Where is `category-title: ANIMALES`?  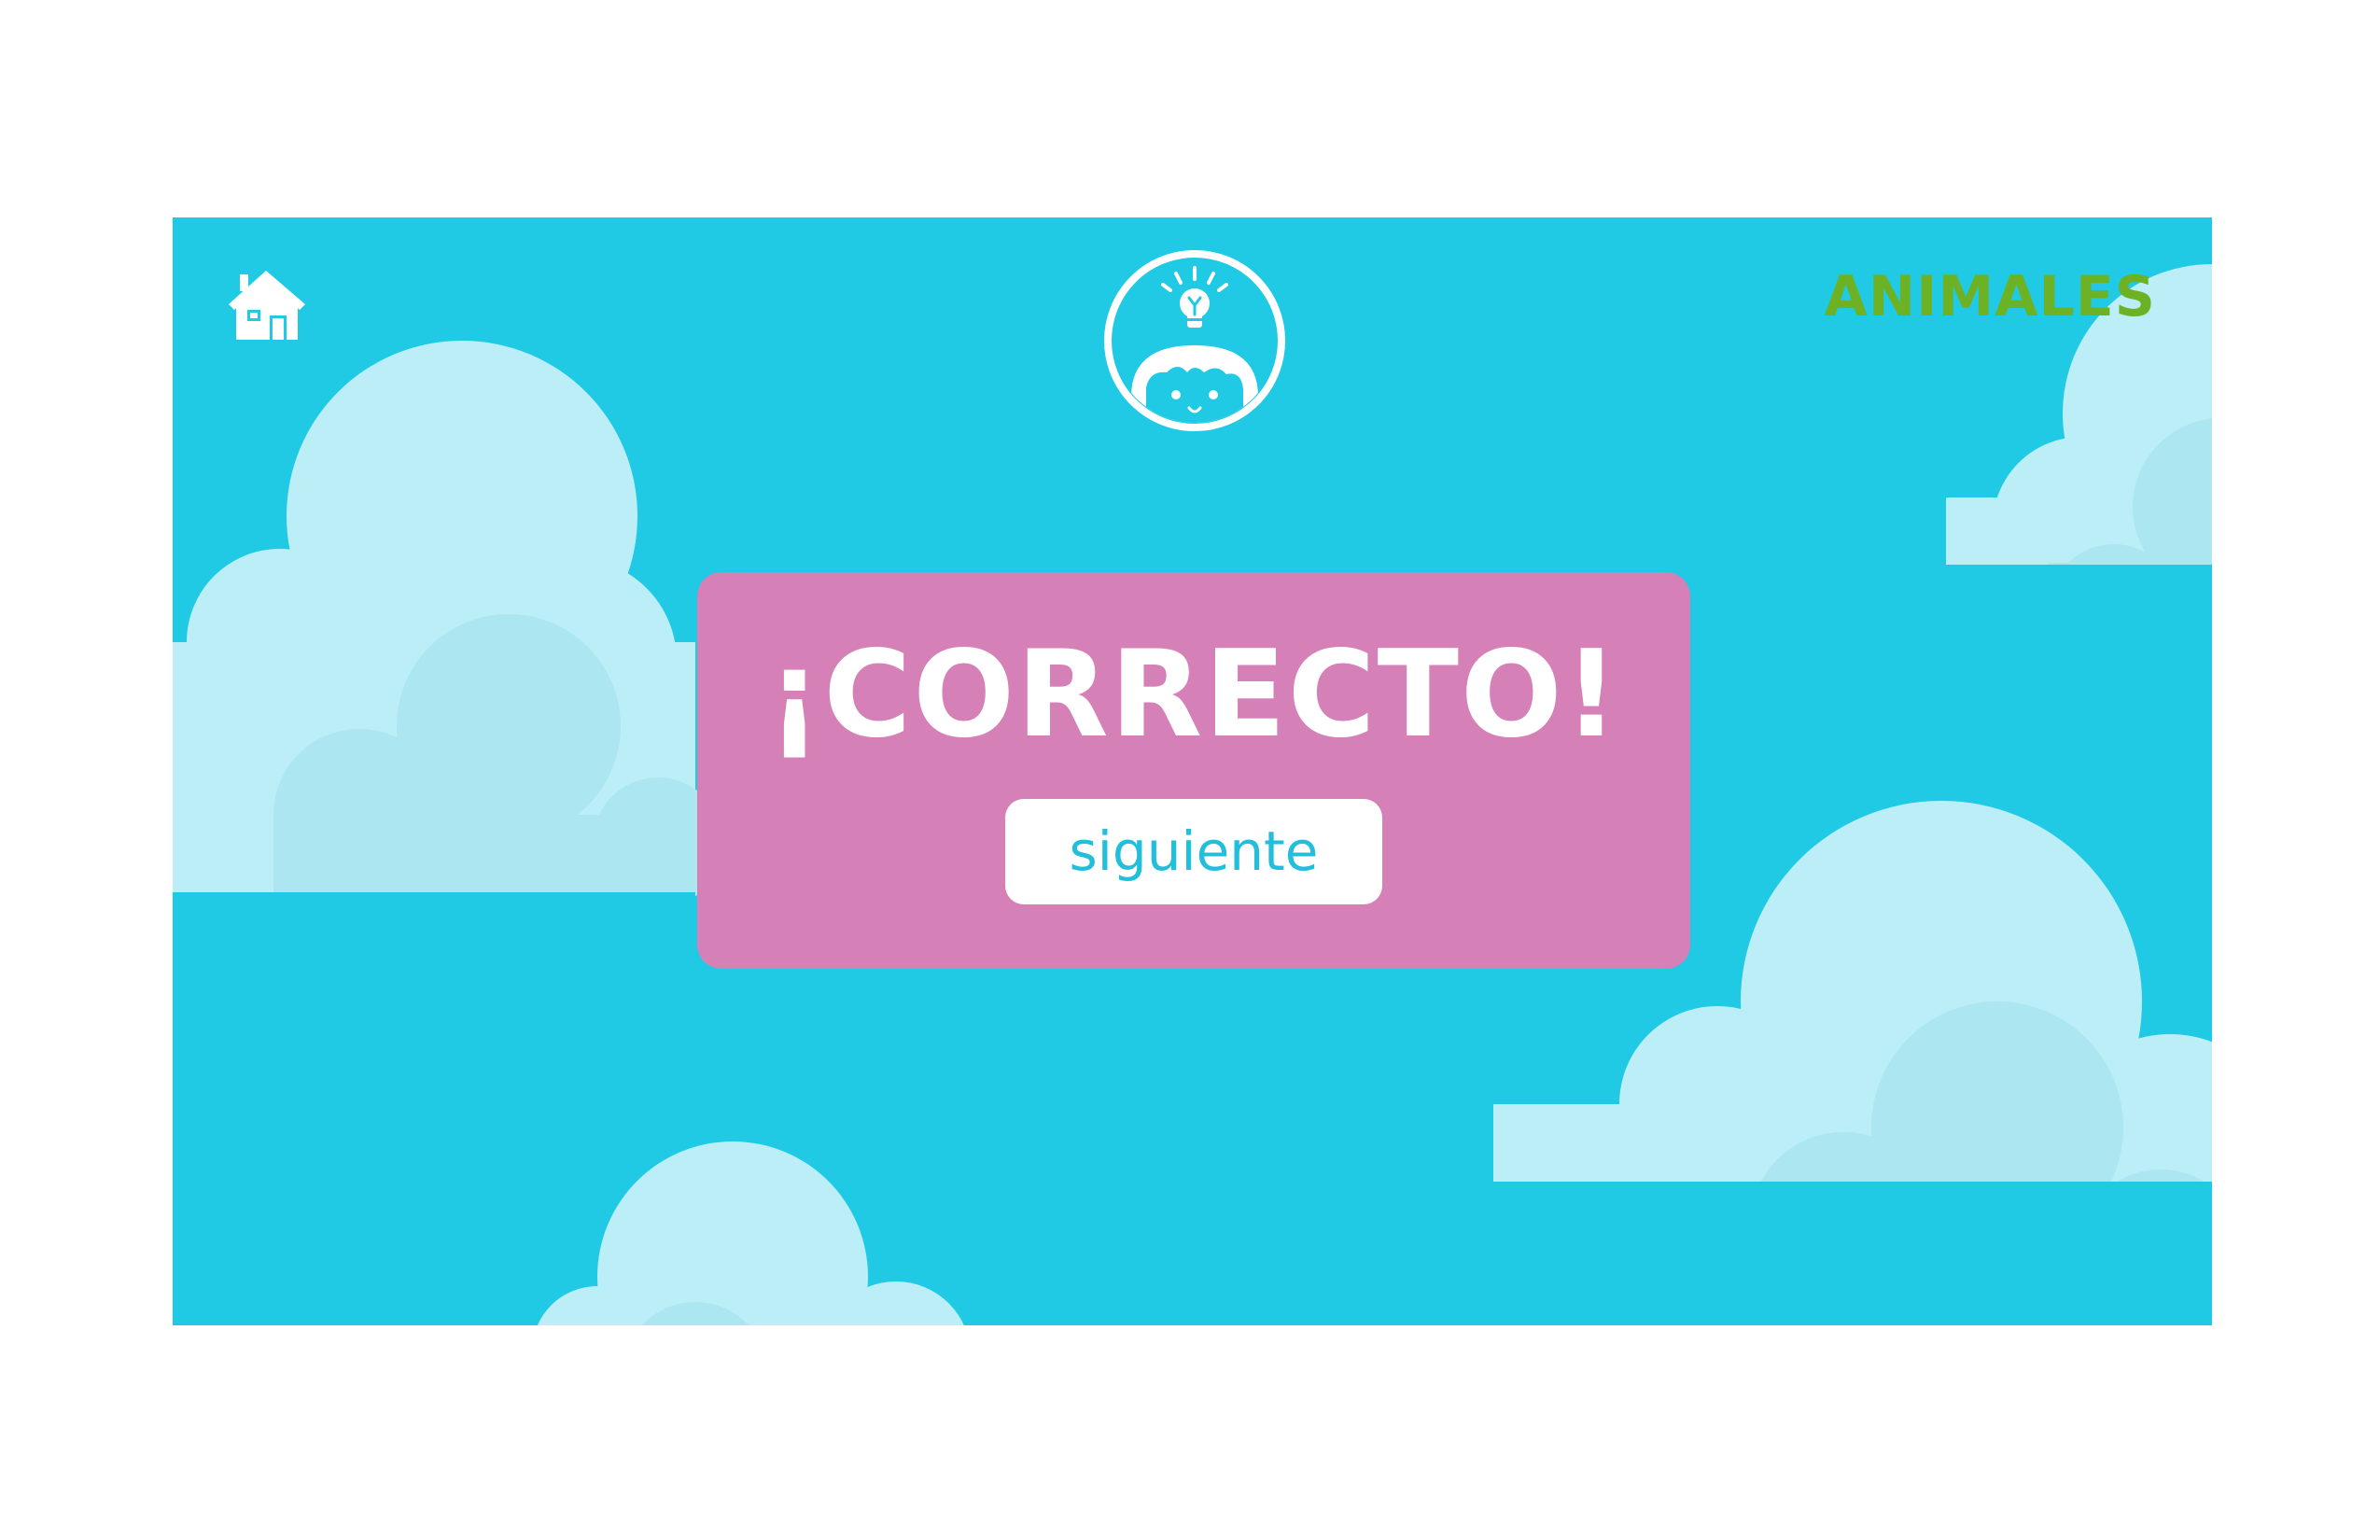
category-title: ANIMALES is located at coordinates (1990, 296).